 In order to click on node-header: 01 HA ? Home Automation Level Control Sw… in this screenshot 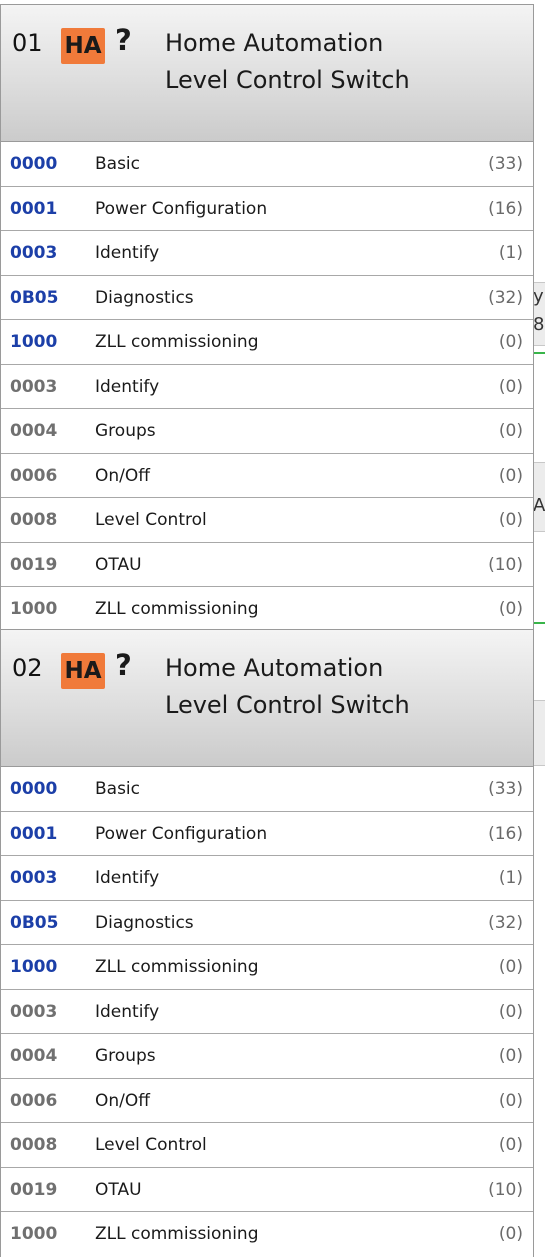, I will do `click(267, 73)`.